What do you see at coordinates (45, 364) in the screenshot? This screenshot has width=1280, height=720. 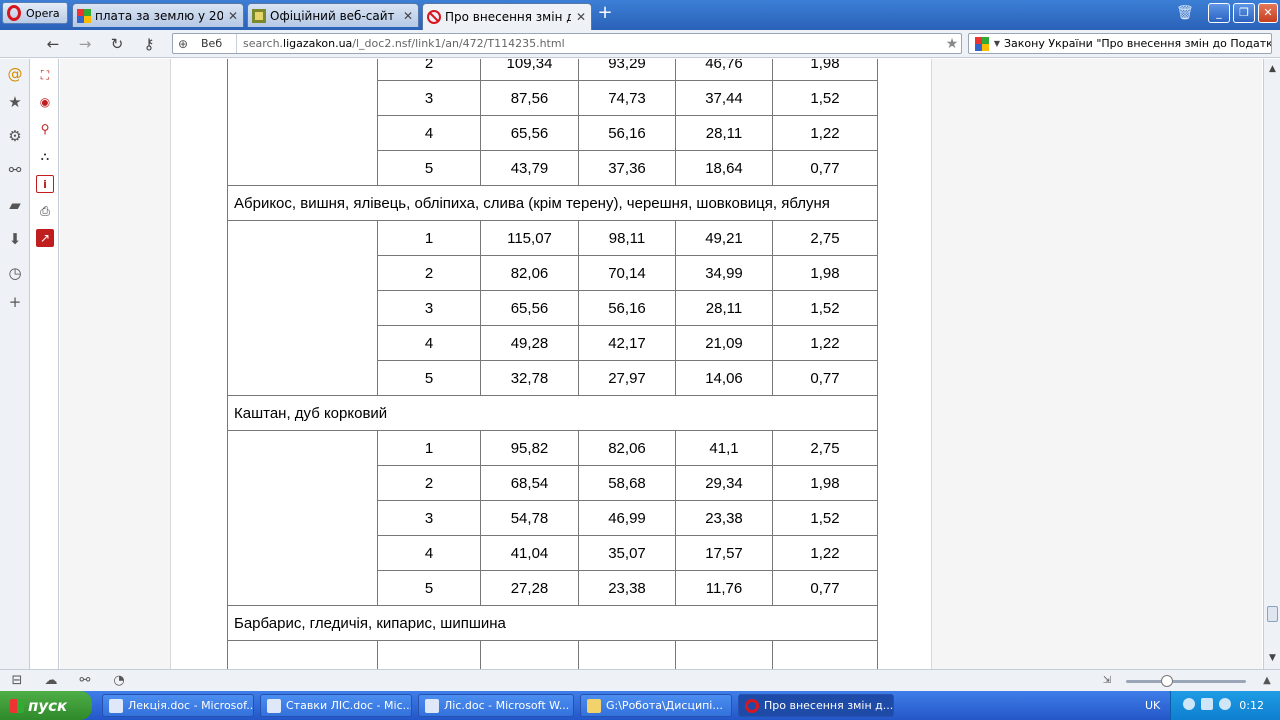 I see `panel-toolbar: ⛶ ◉ ⚲ ⛬ i ⎙ ↗` at bounding box center [45, 364].